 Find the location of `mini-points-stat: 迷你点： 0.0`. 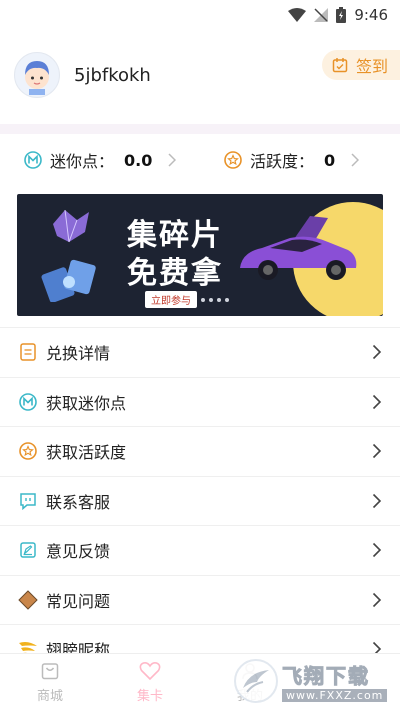

mini-points-stat: 迷你点： 0.0 is located at coordinates (100, 160).